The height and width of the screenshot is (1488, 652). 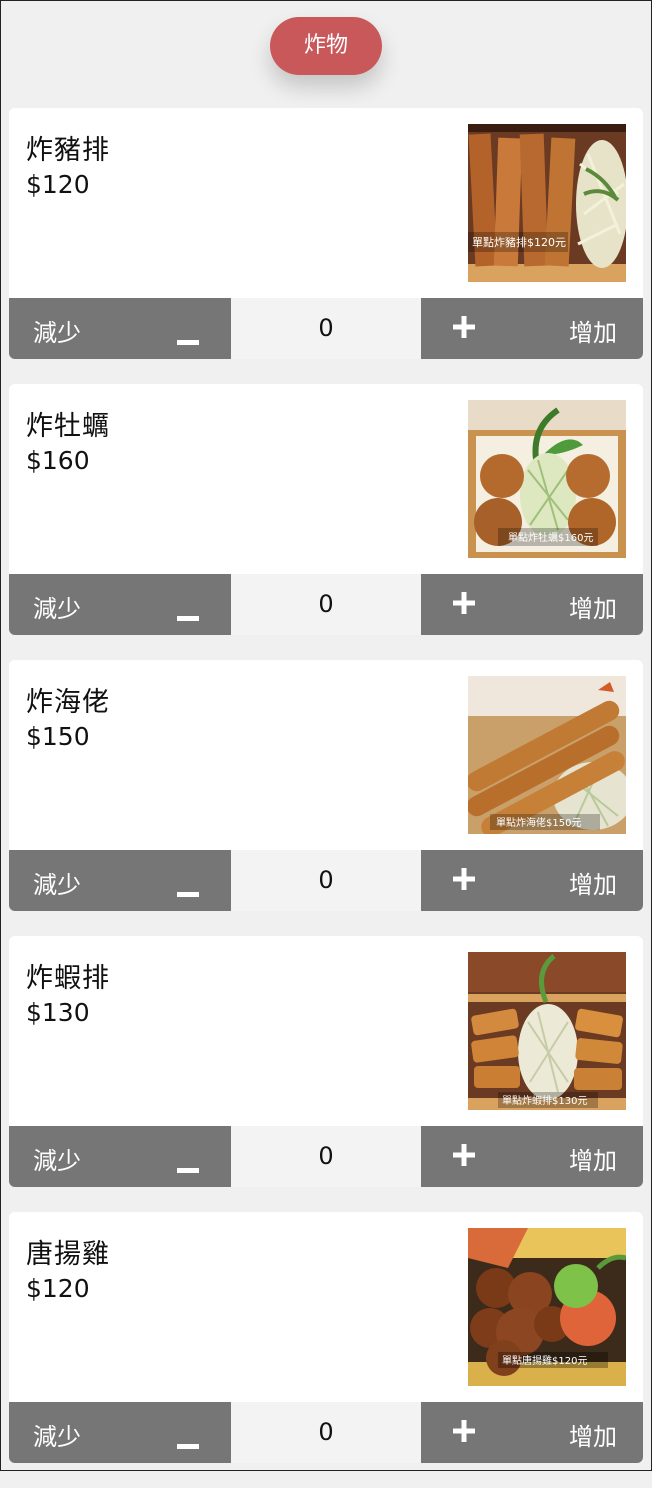 I want to click on item-info-panel: 炸牡蠣 $160 單點炸牡蠣$160元, so click(x=326, y=479).